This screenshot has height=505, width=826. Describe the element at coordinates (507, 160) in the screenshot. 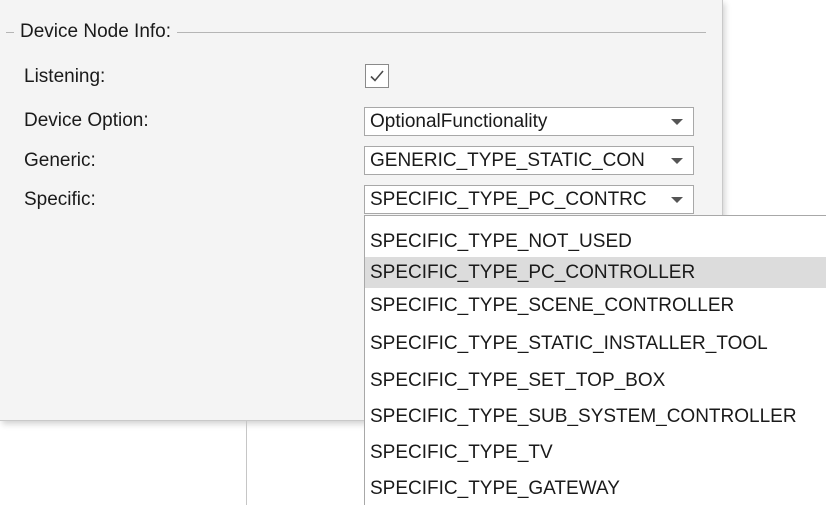

I see `generic-value: GENERIC_TYPE_STATIC_CON` at that location.